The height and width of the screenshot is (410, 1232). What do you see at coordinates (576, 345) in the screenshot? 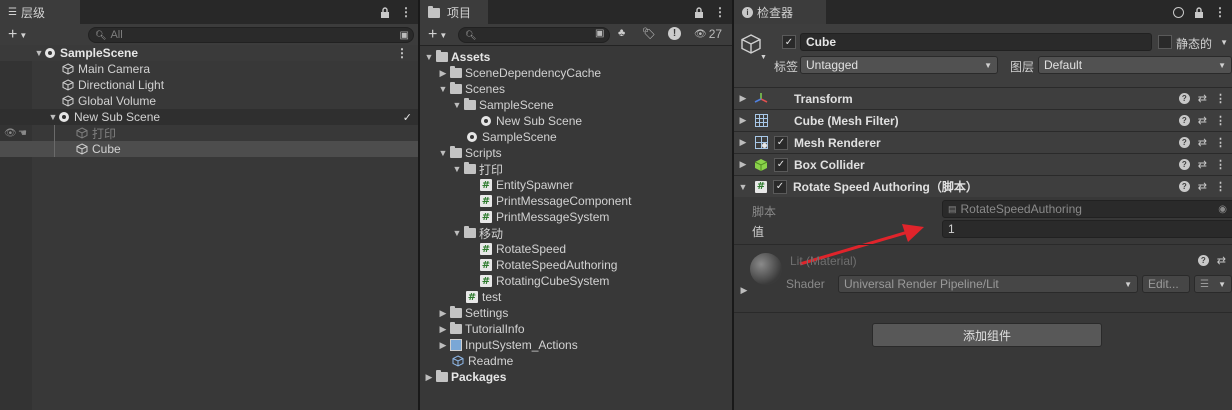
I see `asset-row: ▶ InputSystem_Actions` at bounding box center [576, 345].